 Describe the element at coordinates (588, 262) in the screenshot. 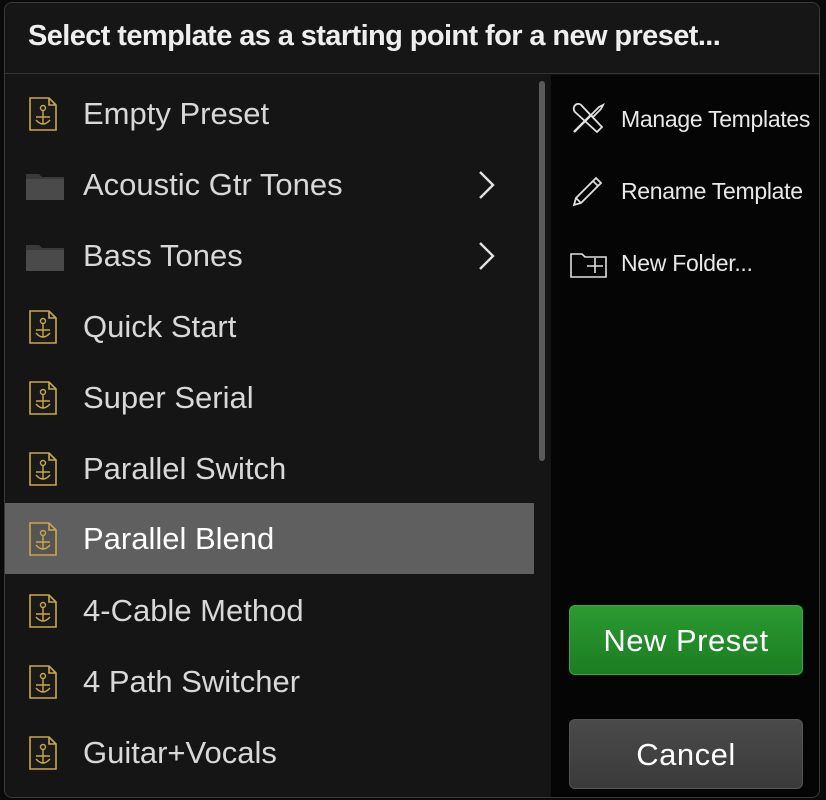

I see `new-folder-icon` at that location.